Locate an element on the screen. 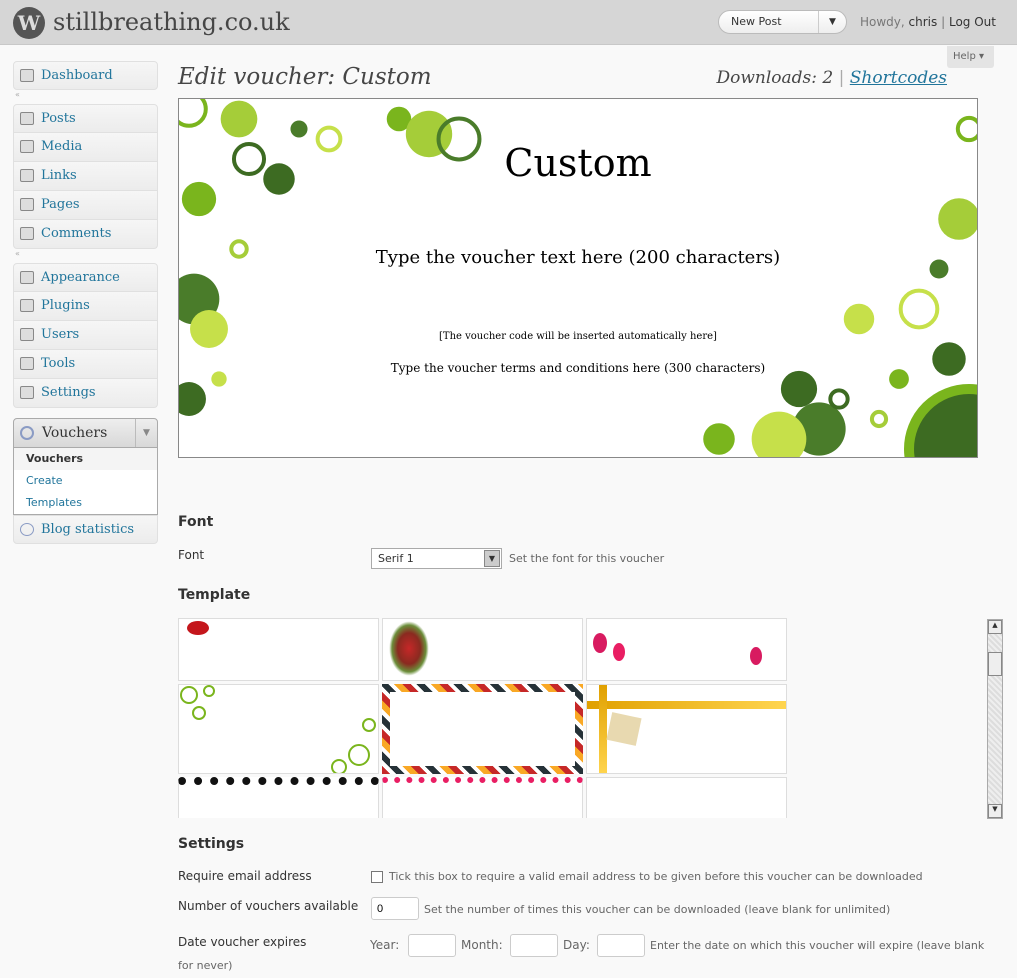  sidebar-item-label: Pages is located at coordinates (60, 204).